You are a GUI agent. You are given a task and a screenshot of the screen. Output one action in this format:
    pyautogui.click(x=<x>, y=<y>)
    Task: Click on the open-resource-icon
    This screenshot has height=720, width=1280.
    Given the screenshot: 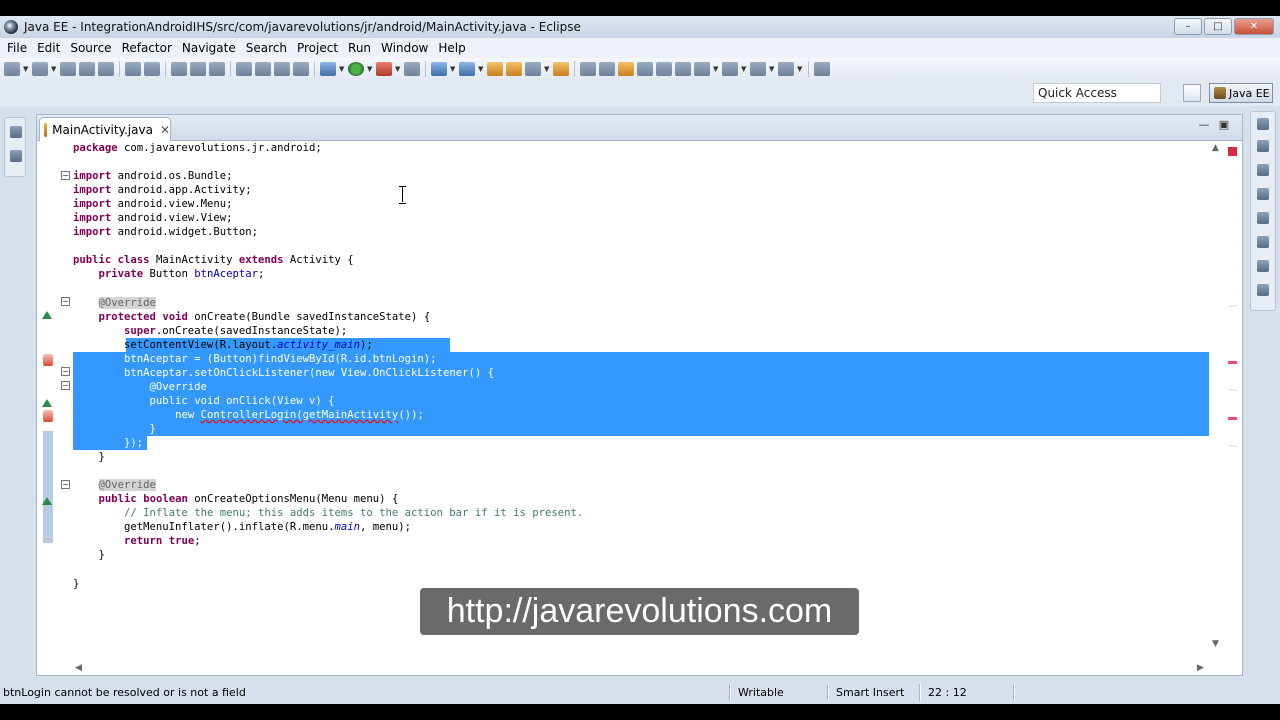 What is the action you would take?
    pyautogui.click(x=514, y=69)
    